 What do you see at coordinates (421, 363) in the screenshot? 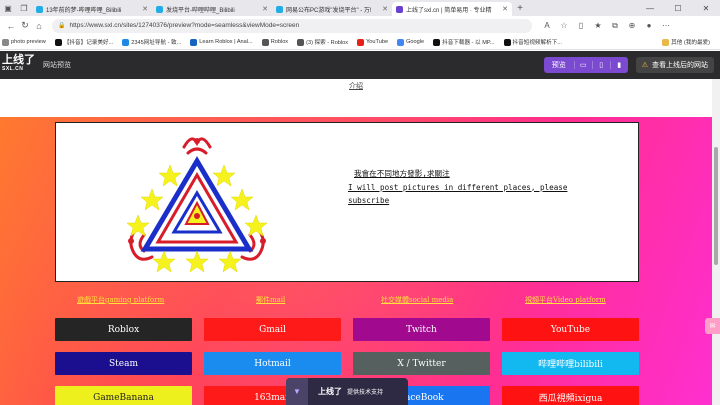
I see `twitter-button: X / Twitter` at bounding box center [421, 363].